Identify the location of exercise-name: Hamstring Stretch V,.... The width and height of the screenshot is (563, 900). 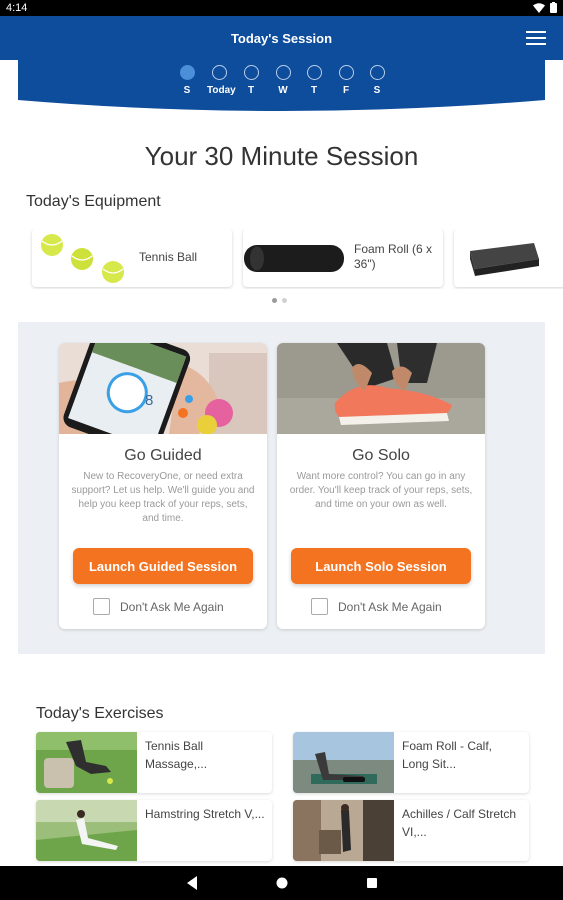
(205, 814).